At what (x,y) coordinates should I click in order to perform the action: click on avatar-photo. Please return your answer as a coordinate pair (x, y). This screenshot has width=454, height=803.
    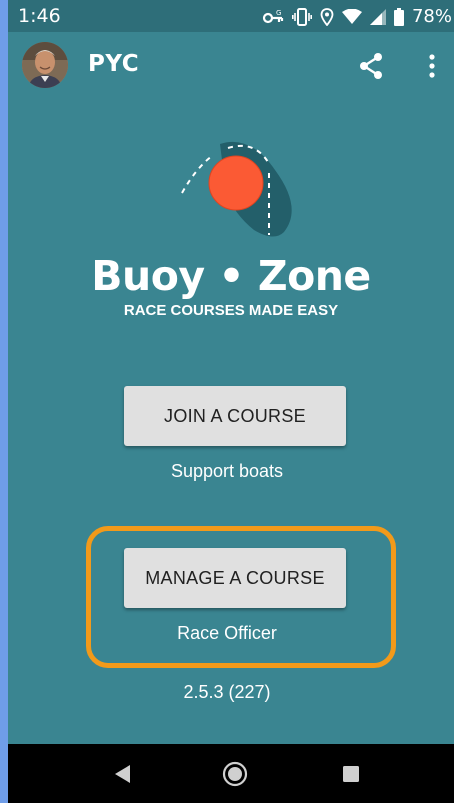
    Looking at the image, I should click on (45, 65).